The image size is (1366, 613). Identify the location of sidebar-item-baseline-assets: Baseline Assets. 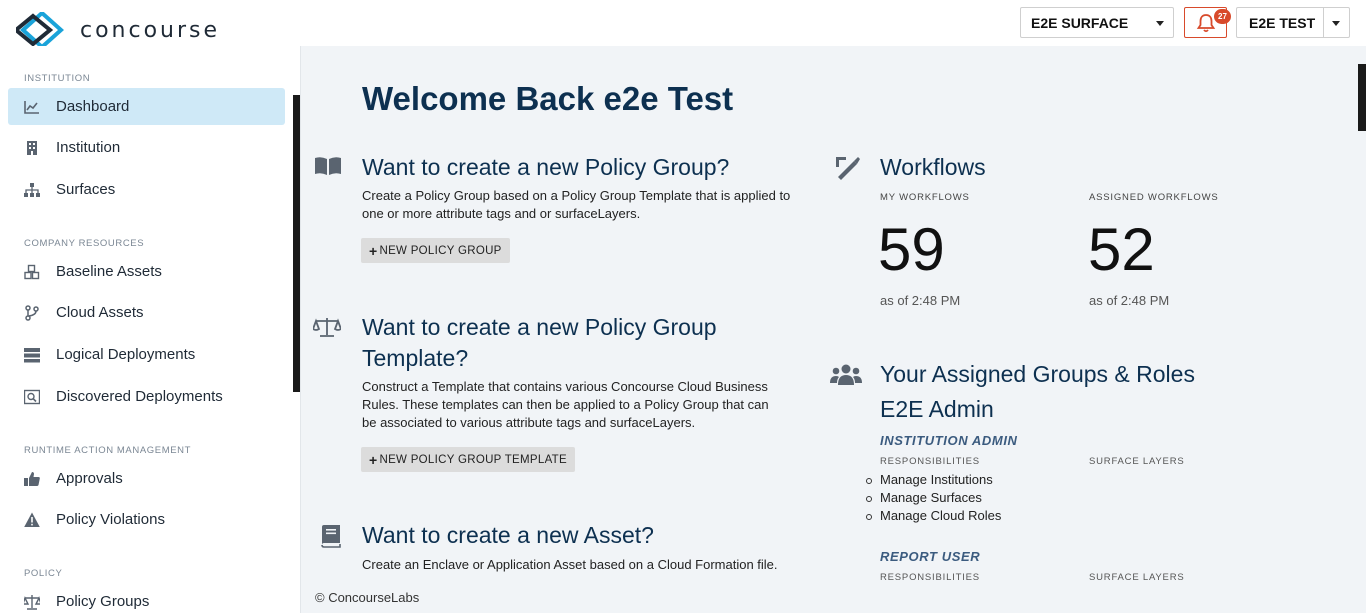
(146, 271).